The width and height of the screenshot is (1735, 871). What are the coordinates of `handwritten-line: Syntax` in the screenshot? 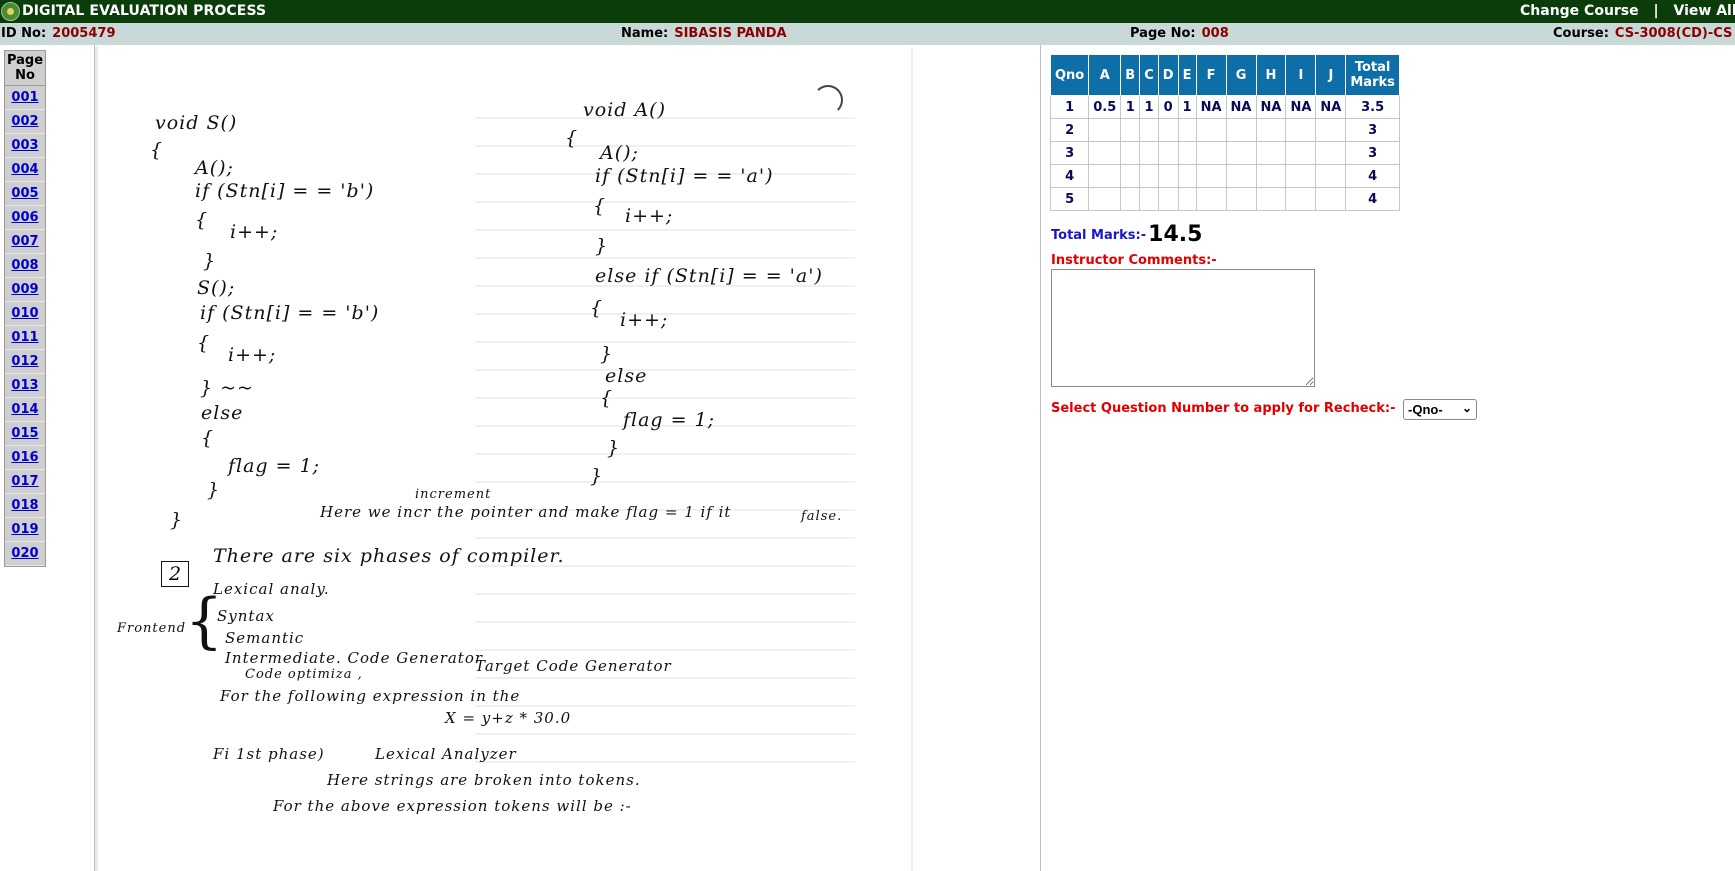 It's located at (246, 616).